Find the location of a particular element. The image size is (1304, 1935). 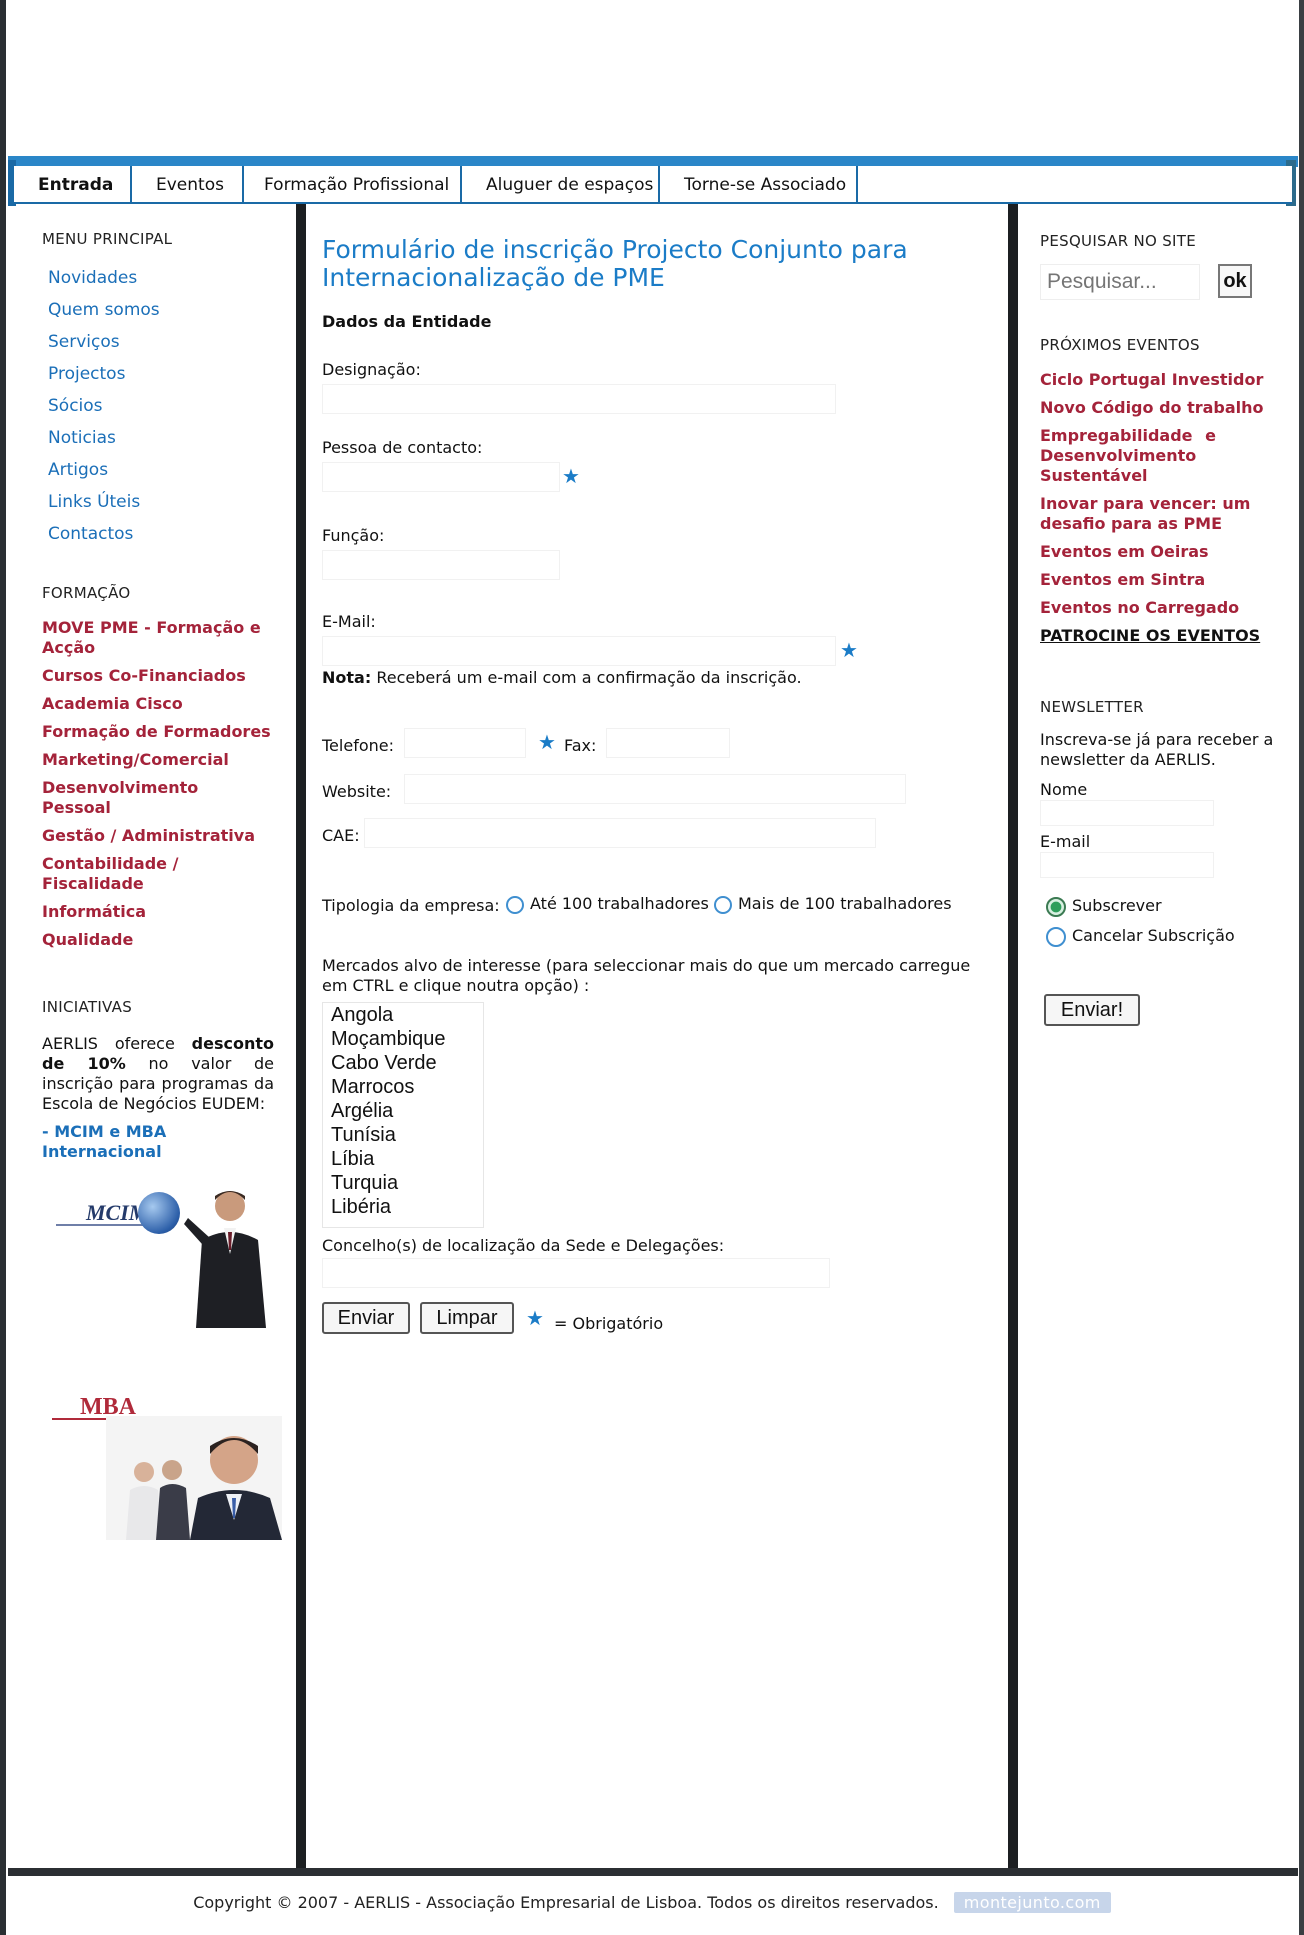

tipologia-option-mais-100: Mais de 100 trabalhadores is located at coordinates (833, 904).